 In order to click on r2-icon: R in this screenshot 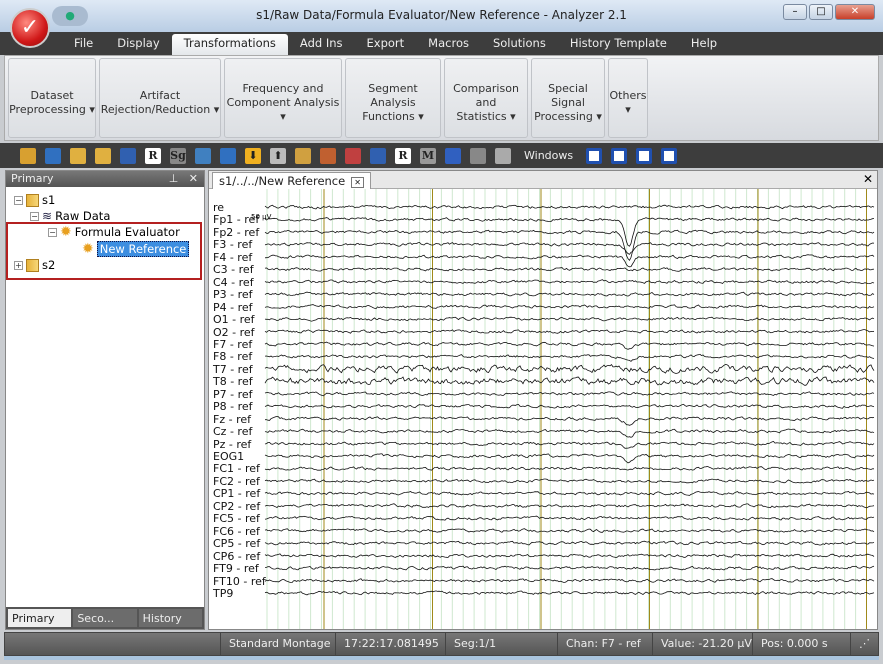, I will do `click(403, 155)`.